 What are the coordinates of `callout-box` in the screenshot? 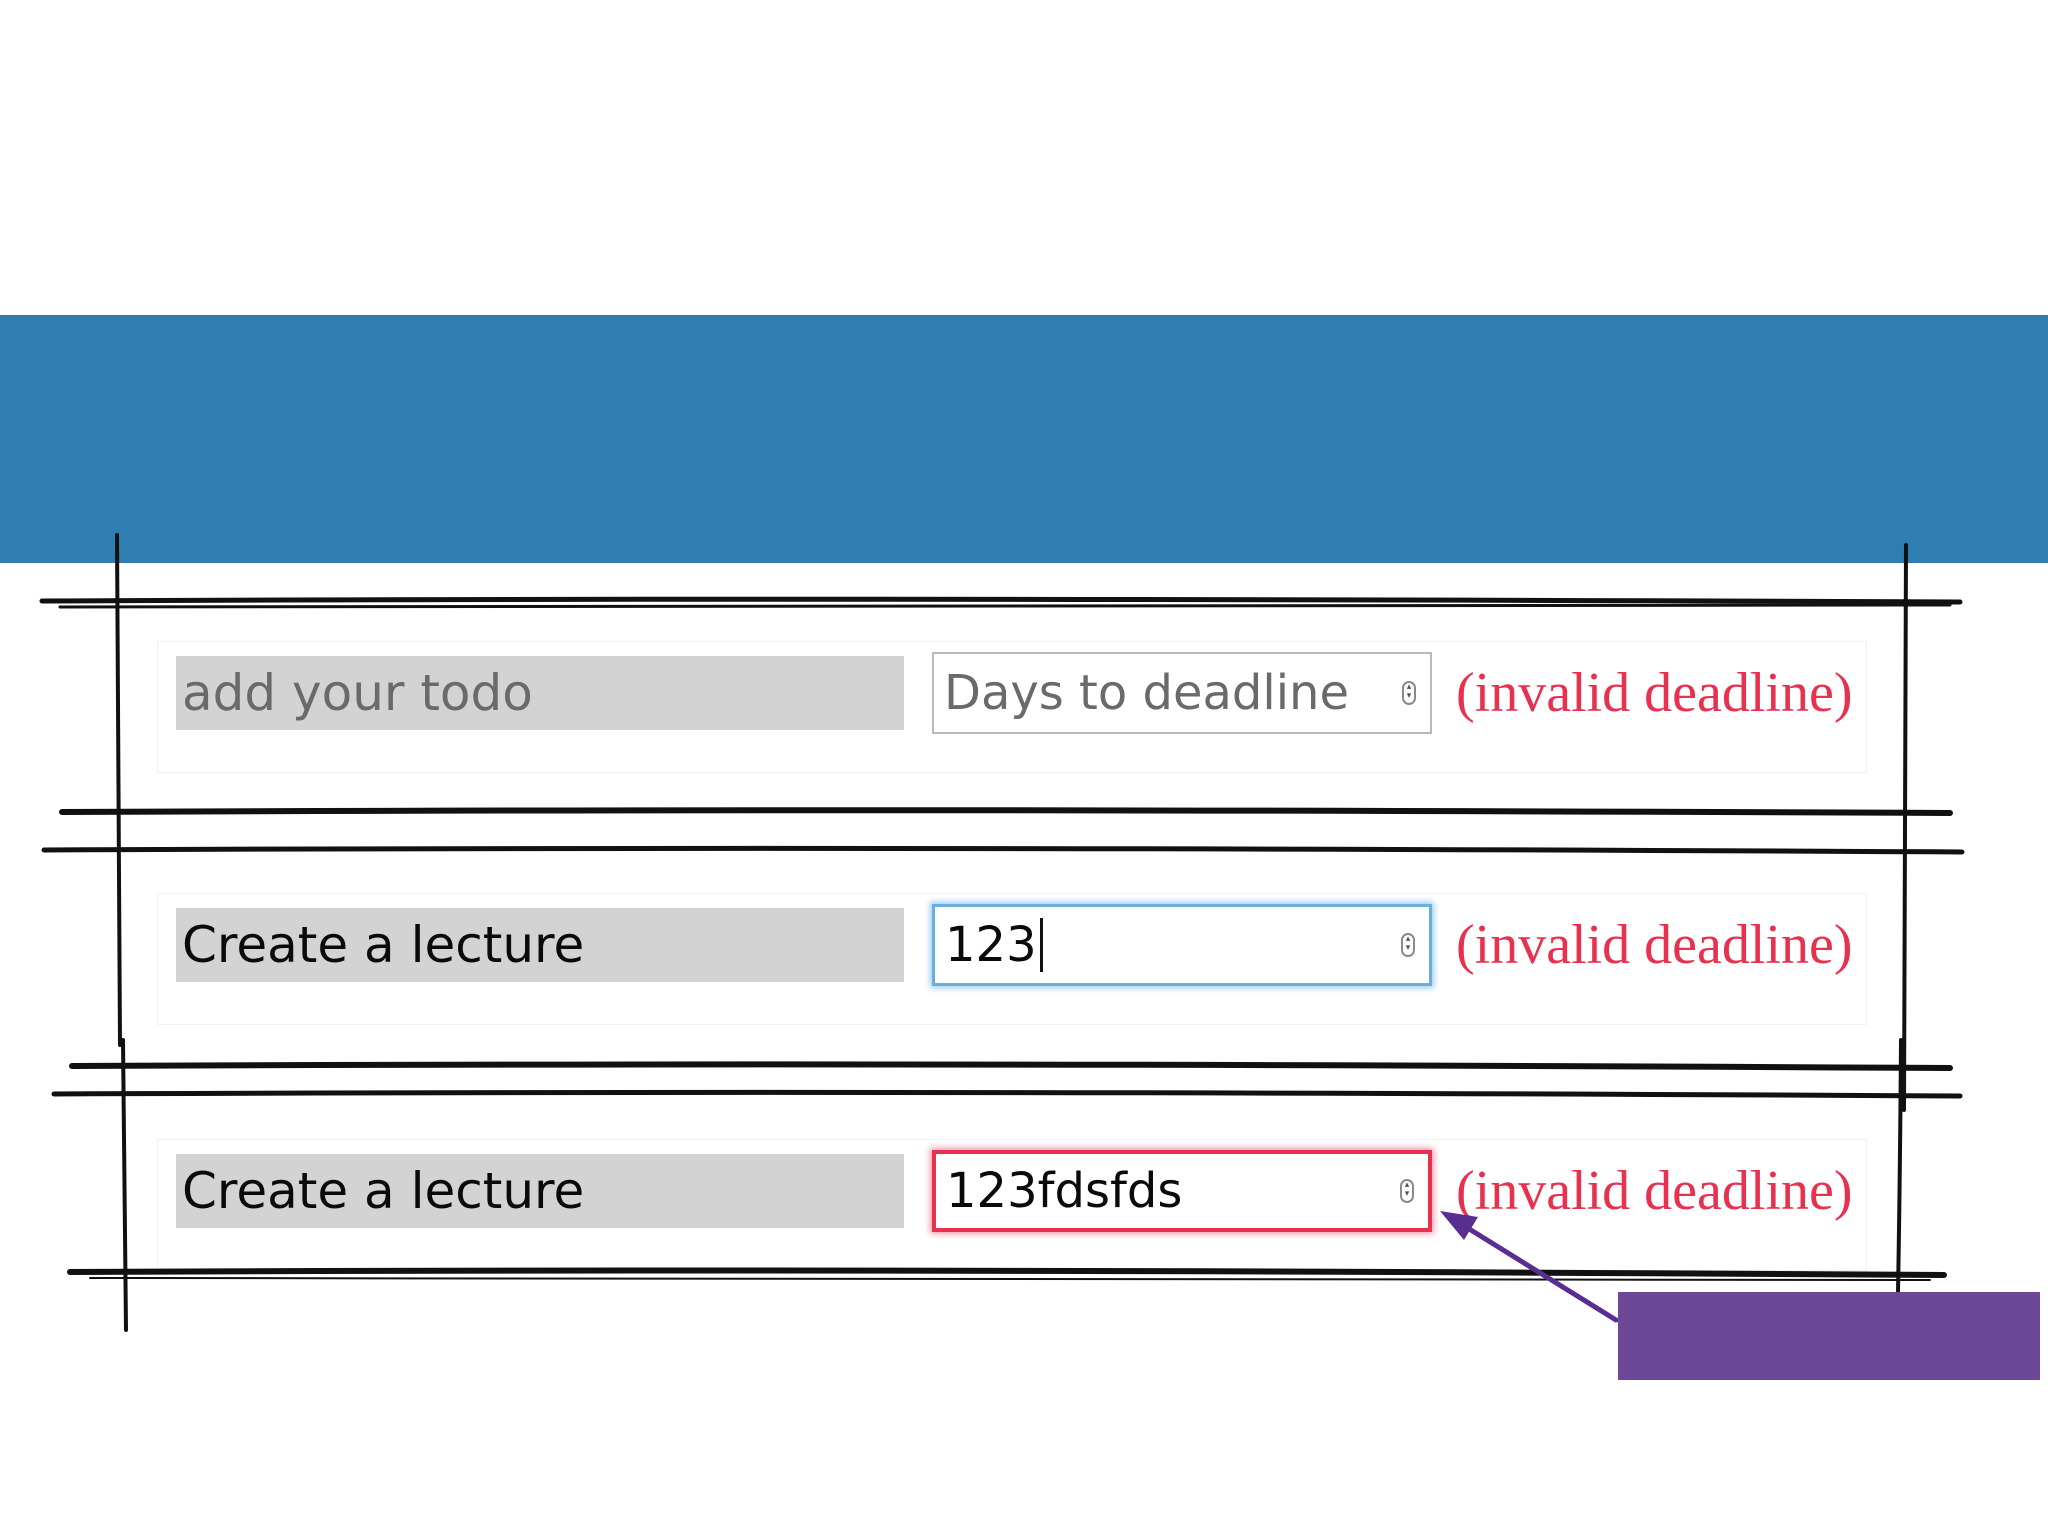 It's located at (1829, 1336).